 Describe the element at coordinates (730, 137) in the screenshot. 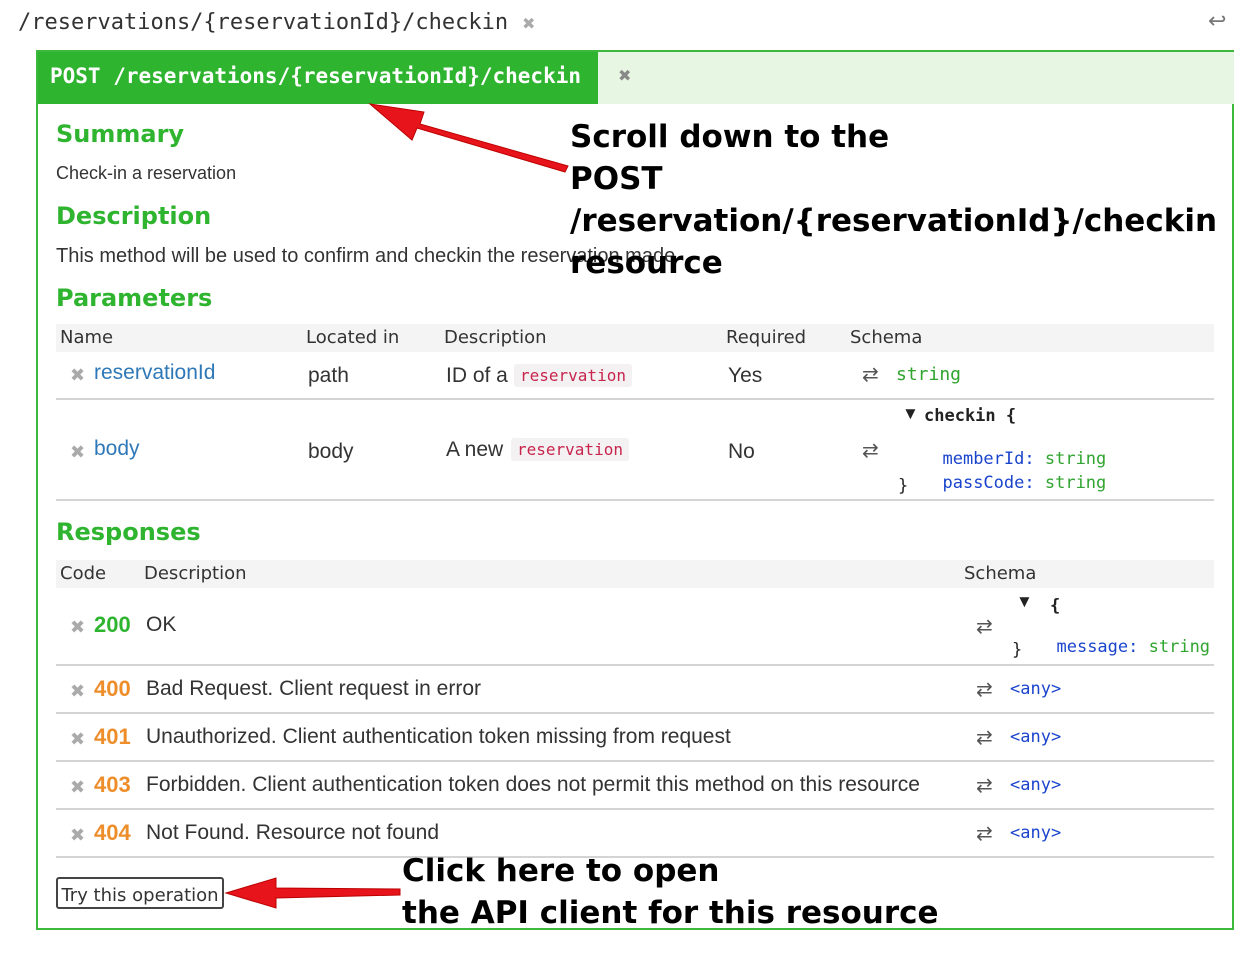

I see `annotation-line: Scroll down to the` at that location.